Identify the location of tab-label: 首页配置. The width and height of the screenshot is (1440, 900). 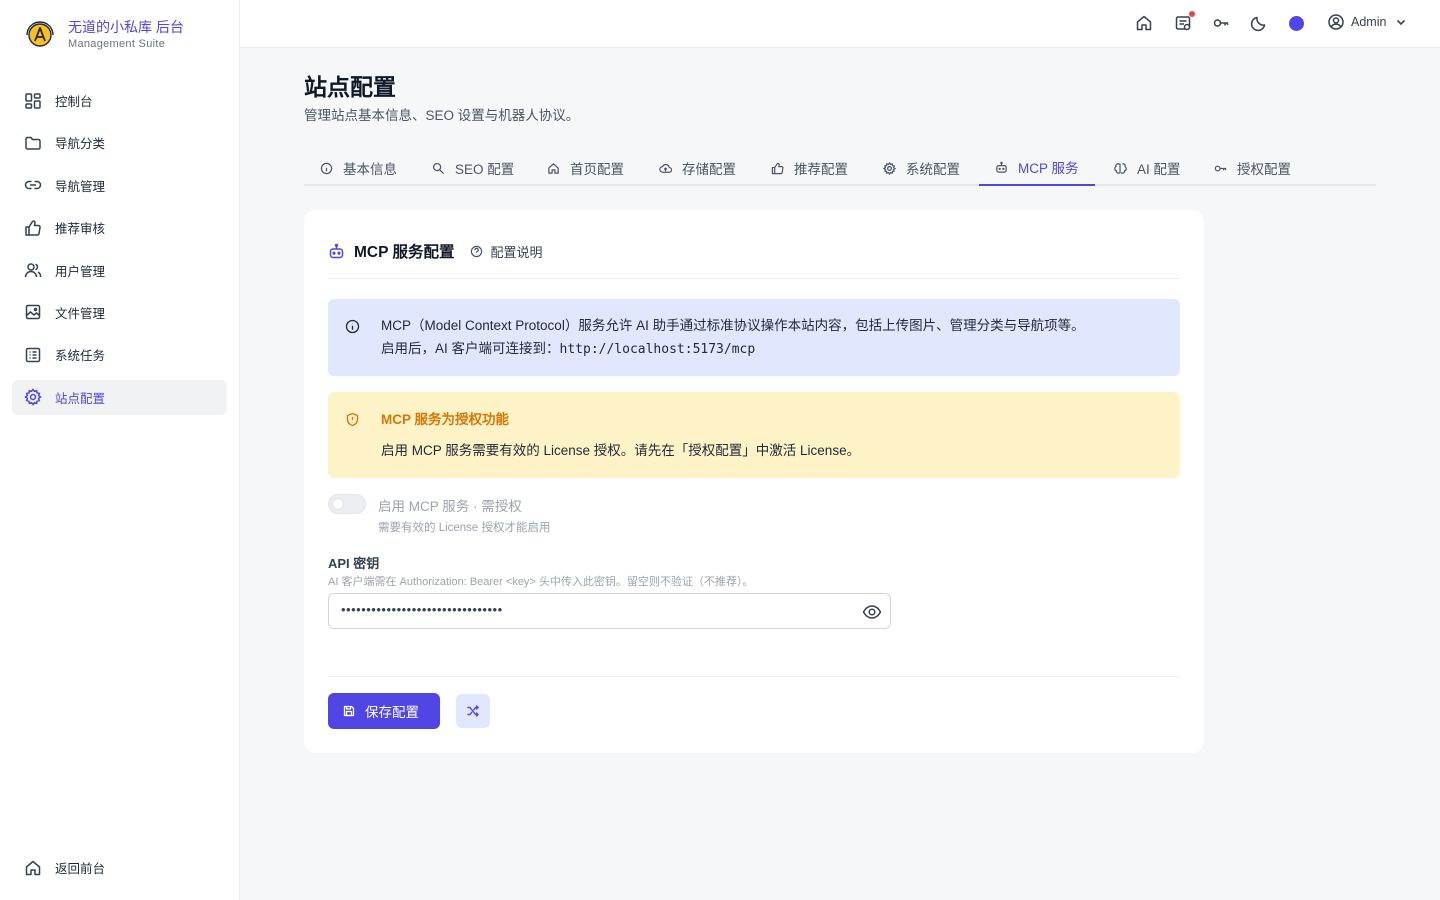
(597, 169).